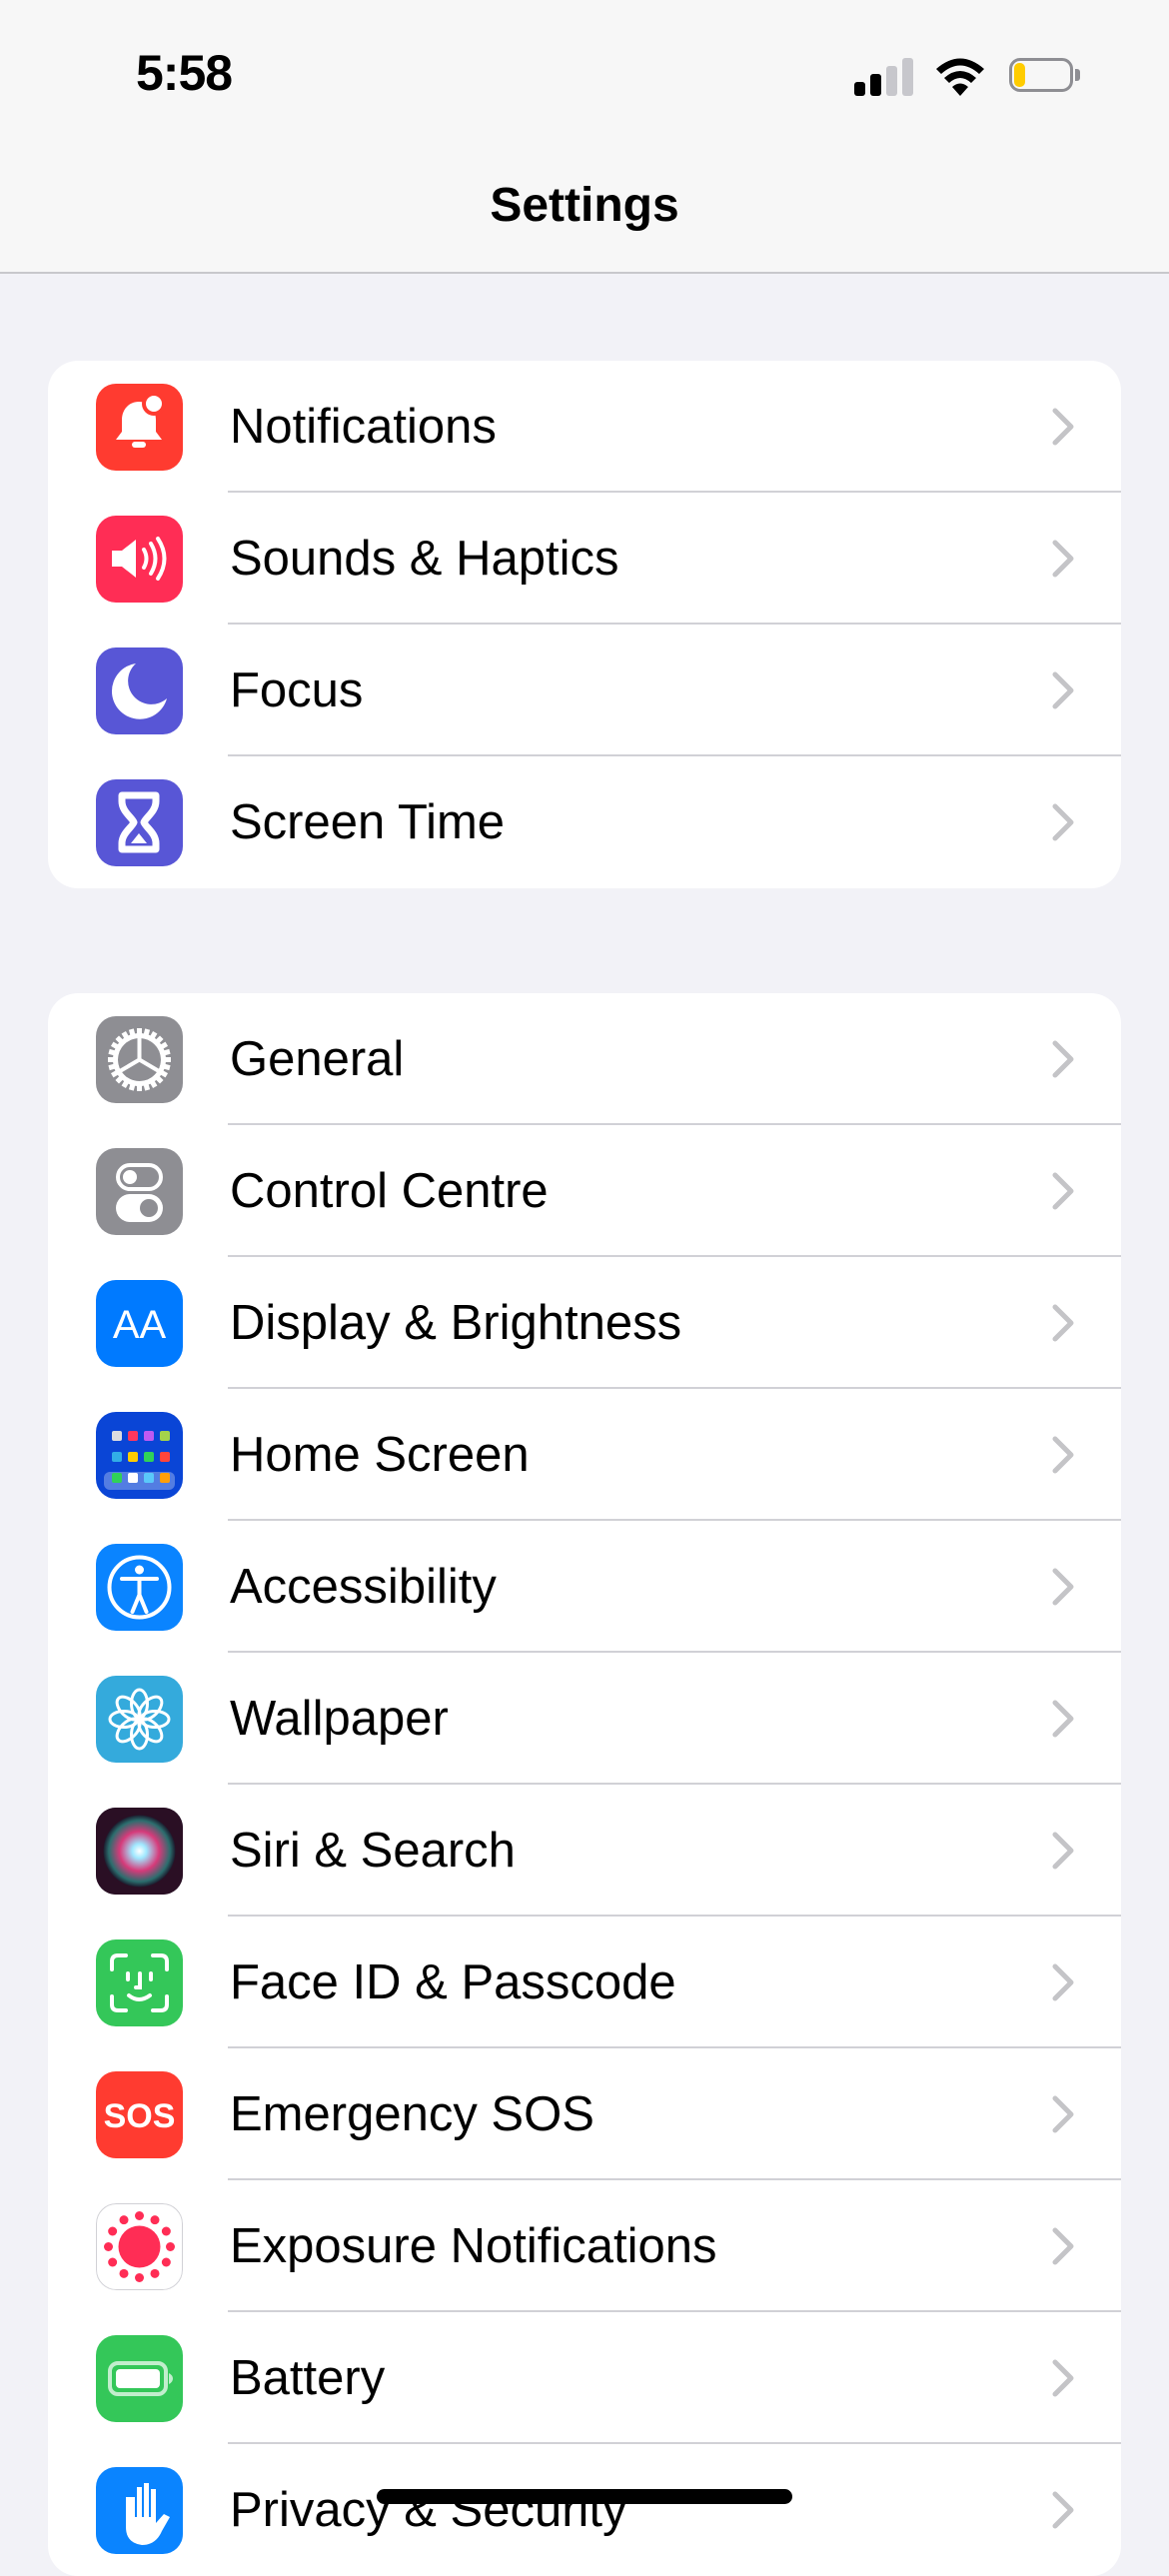 Image resolution: width=1169 pixels, height=2576 pixels. Describe the element at coordinates (139, 822) in the screenshot. I see `hourglass-icon` at that location.